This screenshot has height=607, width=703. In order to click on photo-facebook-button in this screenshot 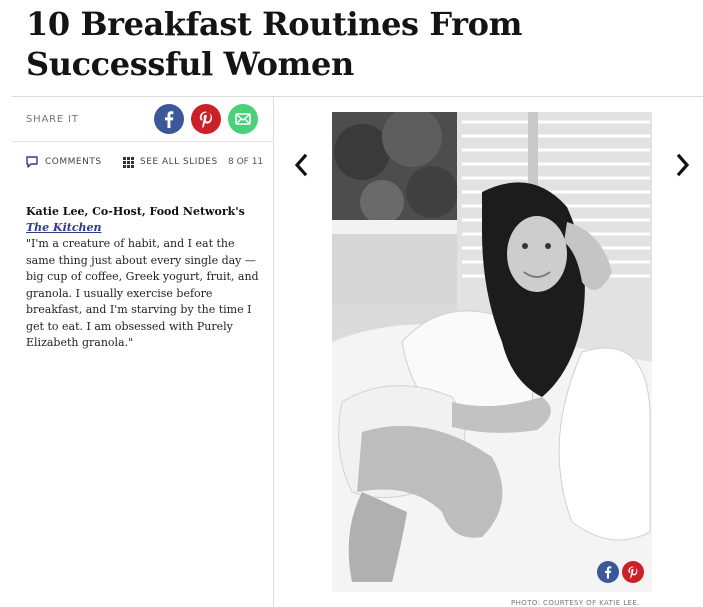, I will do `click(608, 572)`.